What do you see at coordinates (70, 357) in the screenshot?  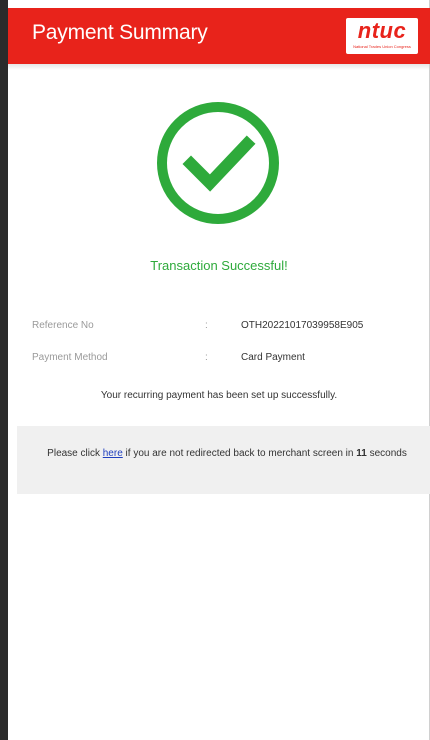 I see `payment-method-label: Payment Method` at bounding box center [70, 357].